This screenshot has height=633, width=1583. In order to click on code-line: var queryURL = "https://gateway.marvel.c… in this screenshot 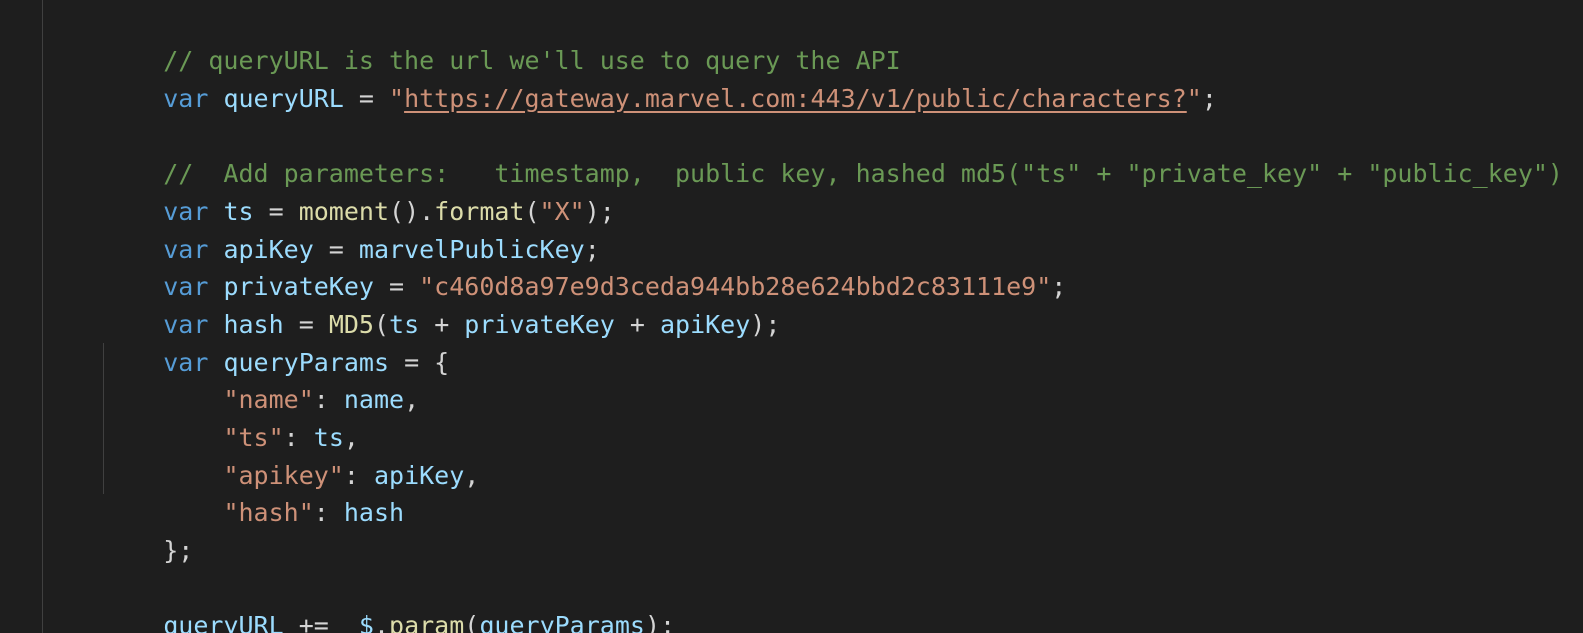, I will do `click(660, 77)`.